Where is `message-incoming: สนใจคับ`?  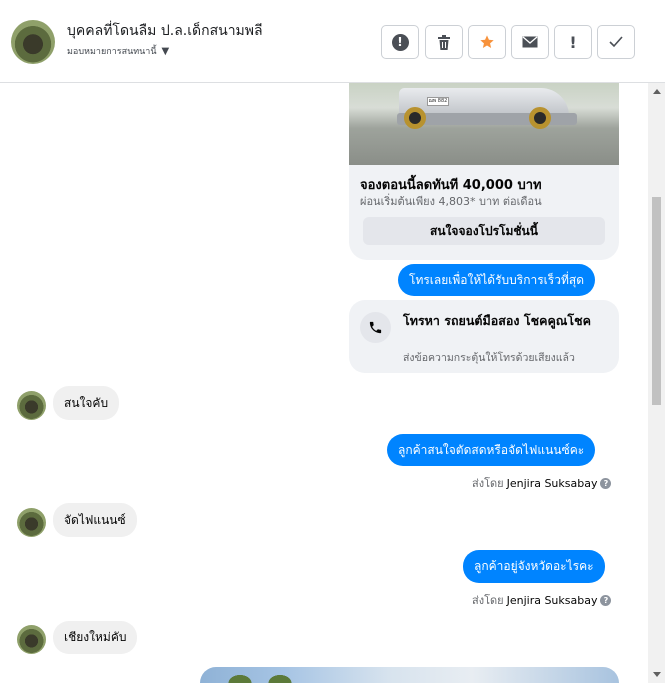 message-incoming: สนใจคับ is located at coordinates (86, 403).